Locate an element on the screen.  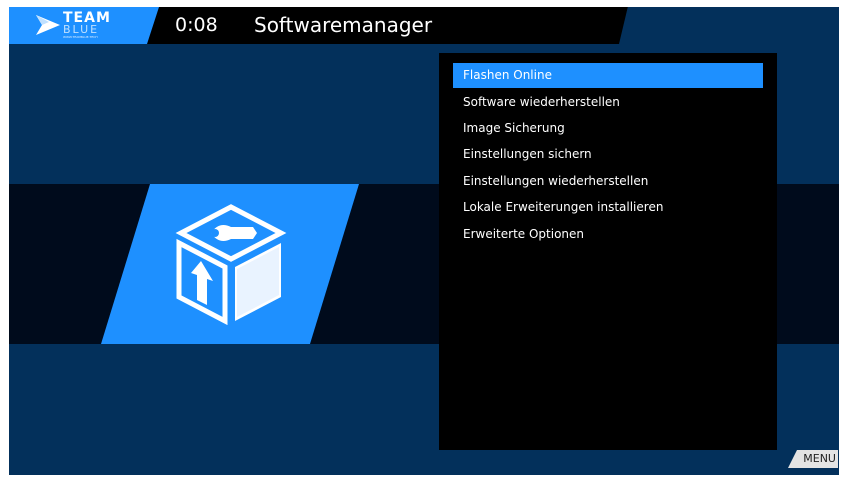
software-package-icon is located at coordinates (231, 264).